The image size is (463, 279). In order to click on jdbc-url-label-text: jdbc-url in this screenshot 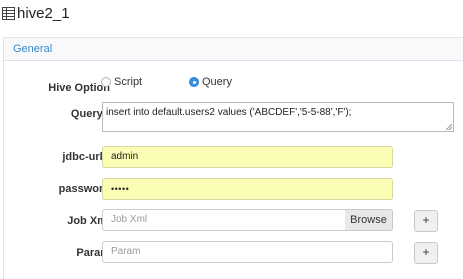, I will do `click(82, 157)`.